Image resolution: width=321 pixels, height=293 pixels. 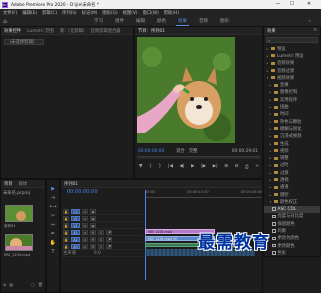 I want to click on program-control-7: ▶|, so click(x=215, y=167).